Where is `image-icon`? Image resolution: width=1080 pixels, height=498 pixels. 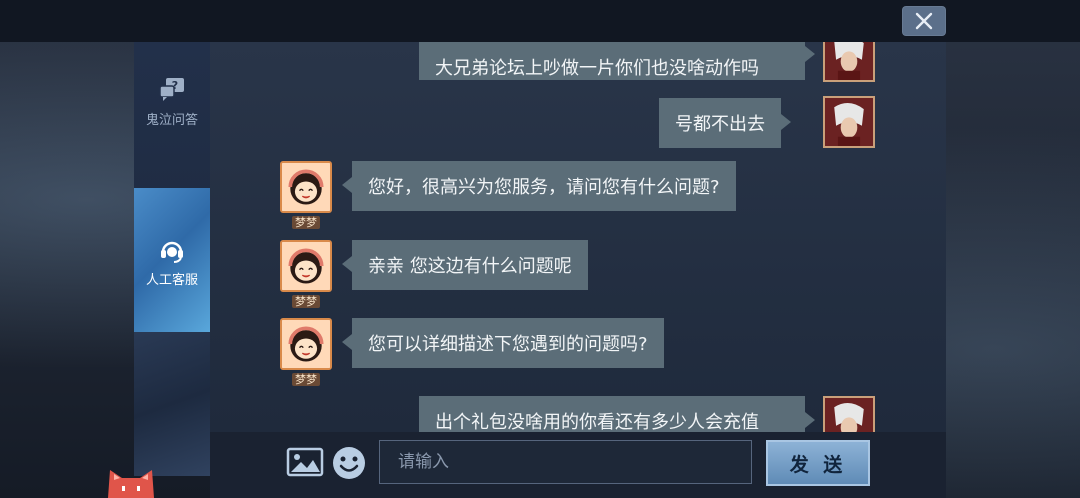
image-icon is located at coordinates (305, 462).